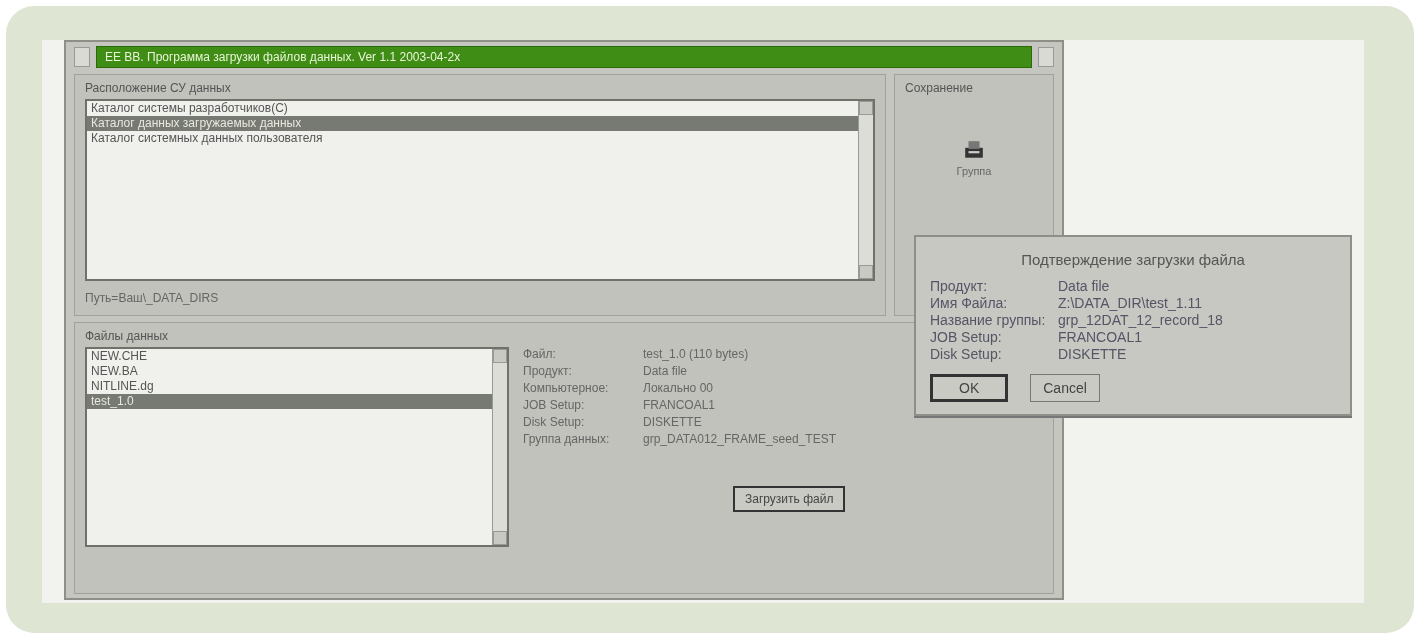 This screenshot has width=1420, height=639. I want to click on detail-value: test_1.0 (110 bytes), so click(696, 354).